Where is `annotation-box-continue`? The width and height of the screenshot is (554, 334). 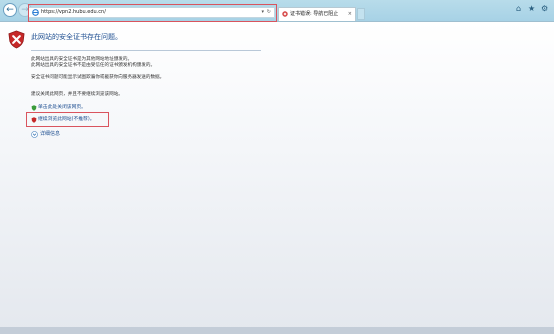
annotation-box-continue is located at coordinates (67, 119).